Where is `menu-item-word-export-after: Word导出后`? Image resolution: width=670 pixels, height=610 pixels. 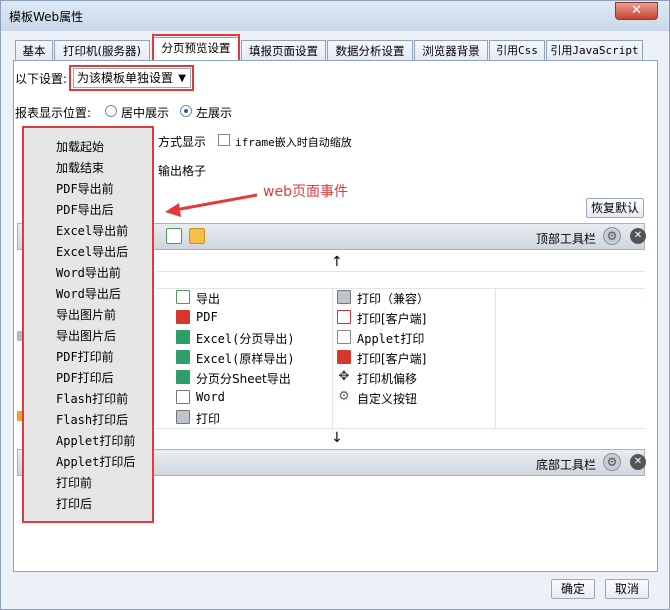 menu-item-word-export-after: Word导出后 is located at coordinates (88, 293).